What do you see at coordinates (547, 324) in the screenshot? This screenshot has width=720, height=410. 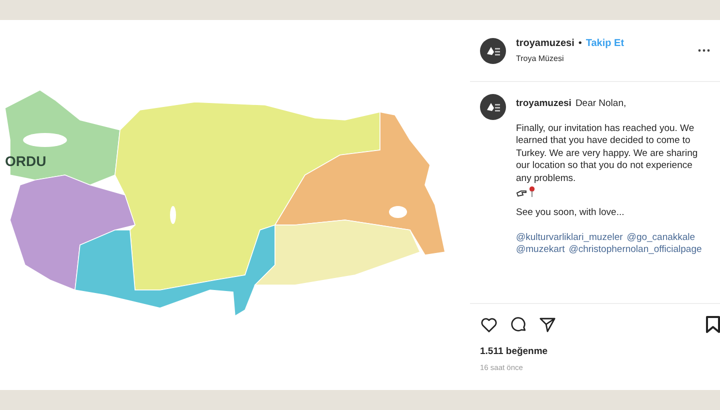 I see `share-icon` at bounding box center [547, 324].